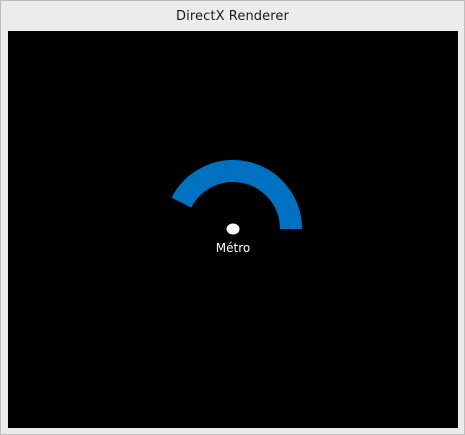 Image resolution: width=465 pixels, height=435 pixels. I want to click on window-title: DirectX Renderer, so click(232, 16).